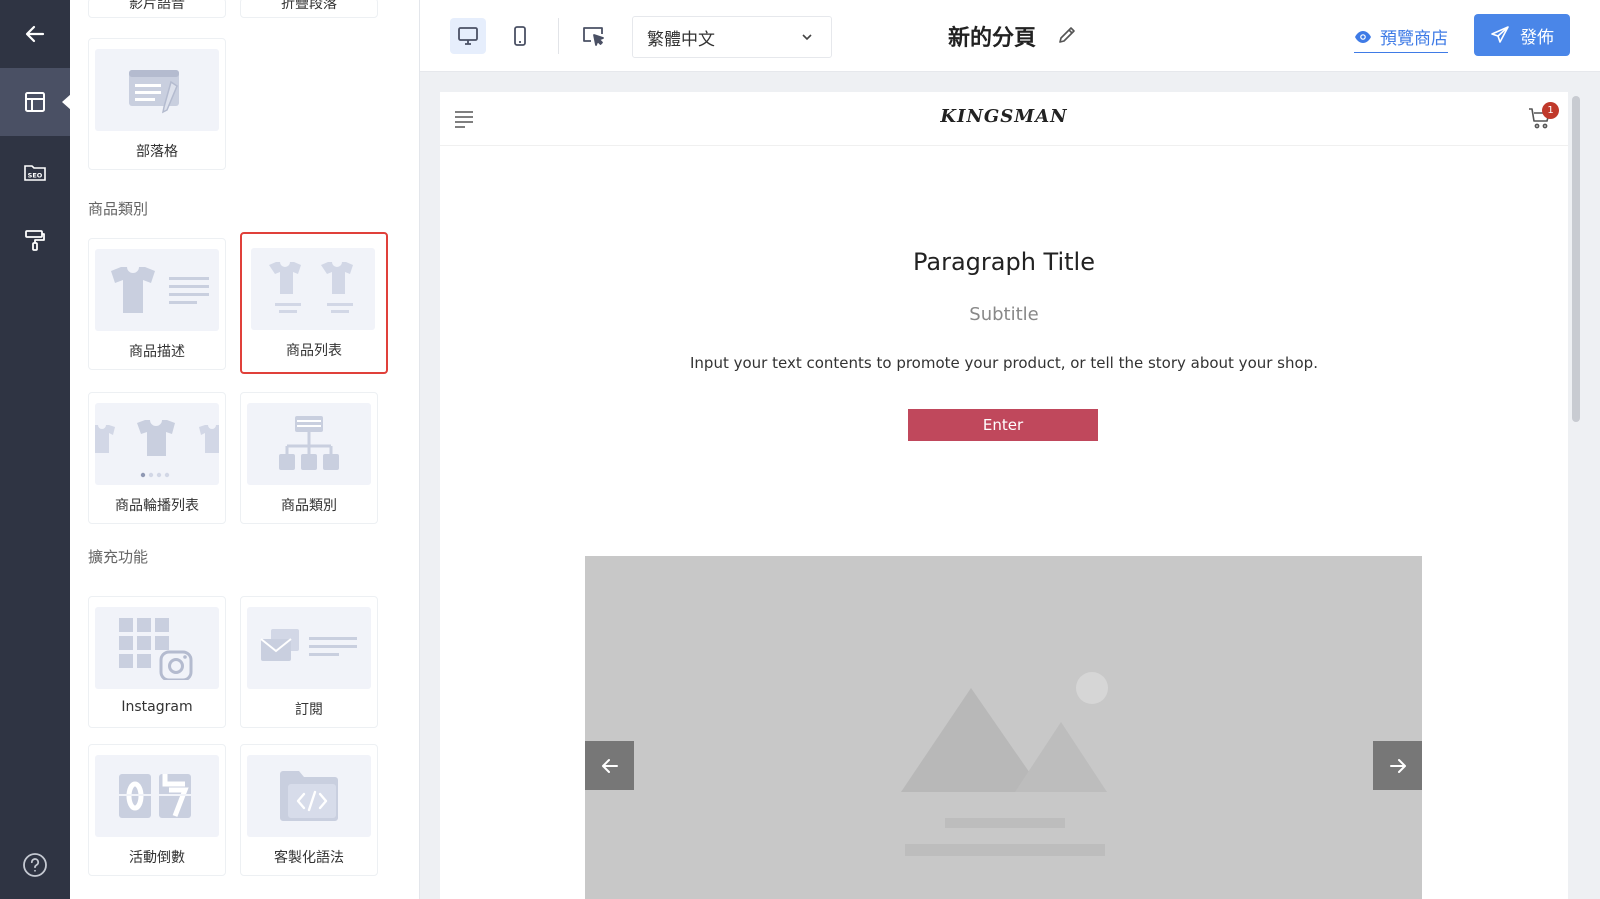 Image resolution: width=1600 pixels, height=899 pixels. What do you see at coordinates (1004, 764) in the screenshot?
I see `image-placeholder-icon` at bounding box center [1004, 764].